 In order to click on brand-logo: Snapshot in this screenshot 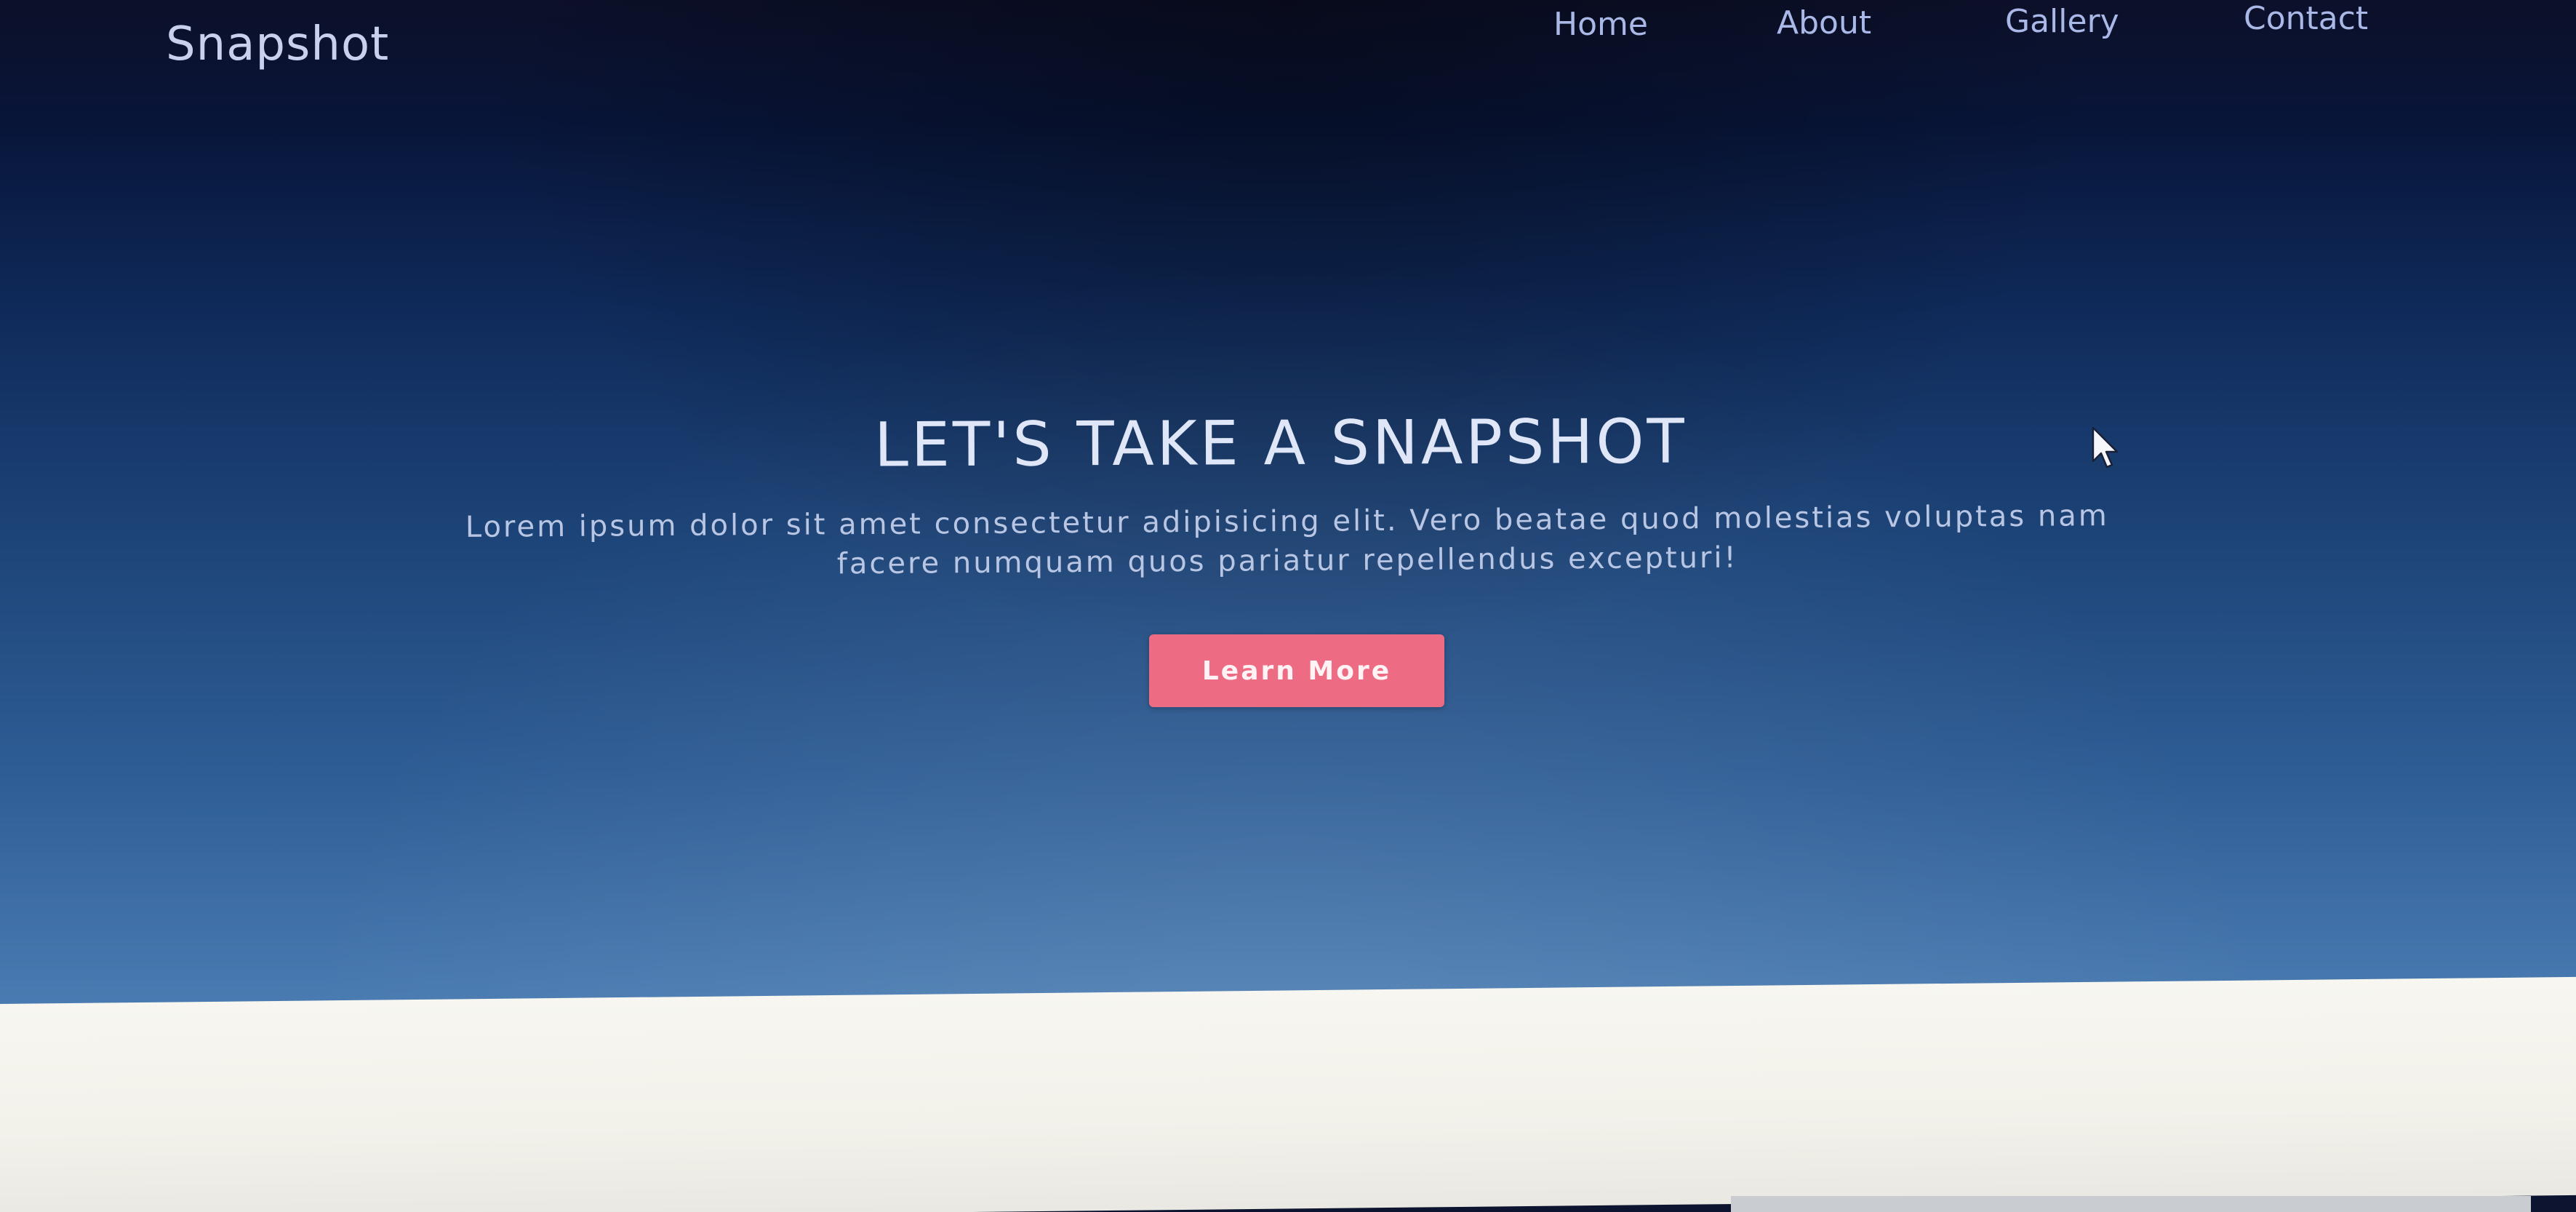, I will do `click(277, 44)`.